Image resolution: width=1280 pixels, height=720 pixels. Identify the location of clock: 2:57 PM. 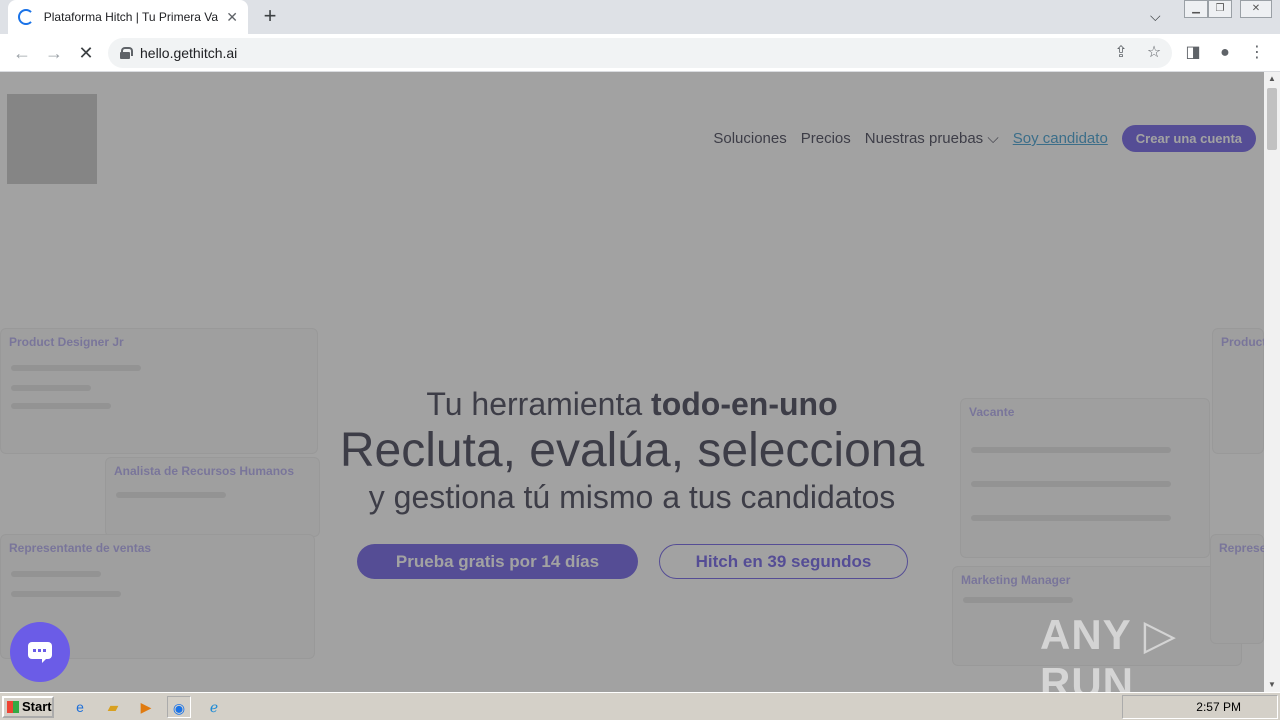
(1218, 707).